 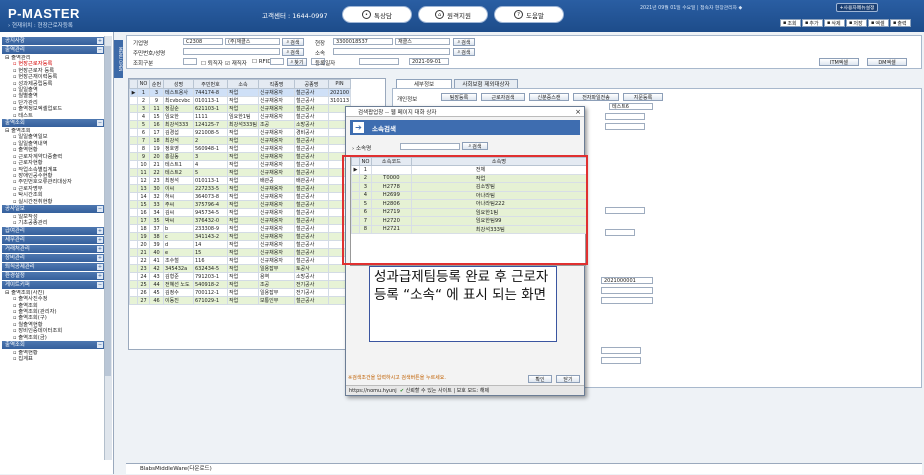 What do you see at coordinates (429, 61) in the screenshot?
I see `reg-date-to: 2021-09-01` at bounding box center [429, 61].